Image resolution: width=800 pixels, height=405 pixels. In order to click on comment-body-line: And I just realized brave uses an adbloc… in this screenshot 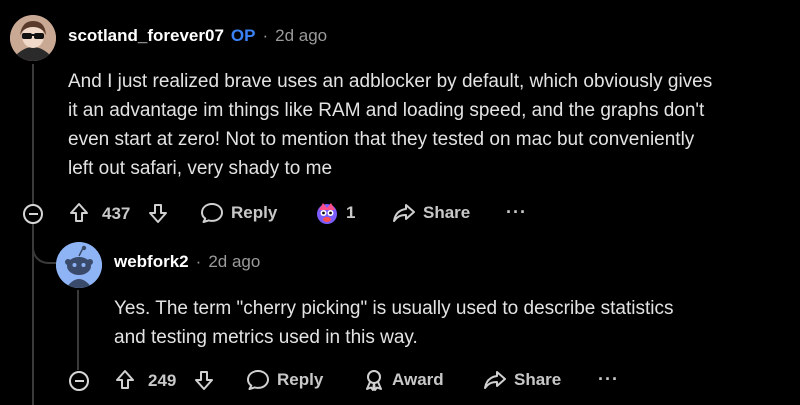, I will do `click(390, 81)`.